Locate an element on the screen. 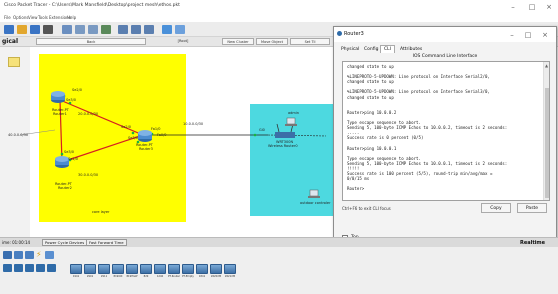  dialog-close-icon: × is located at coordinates (545, 35).